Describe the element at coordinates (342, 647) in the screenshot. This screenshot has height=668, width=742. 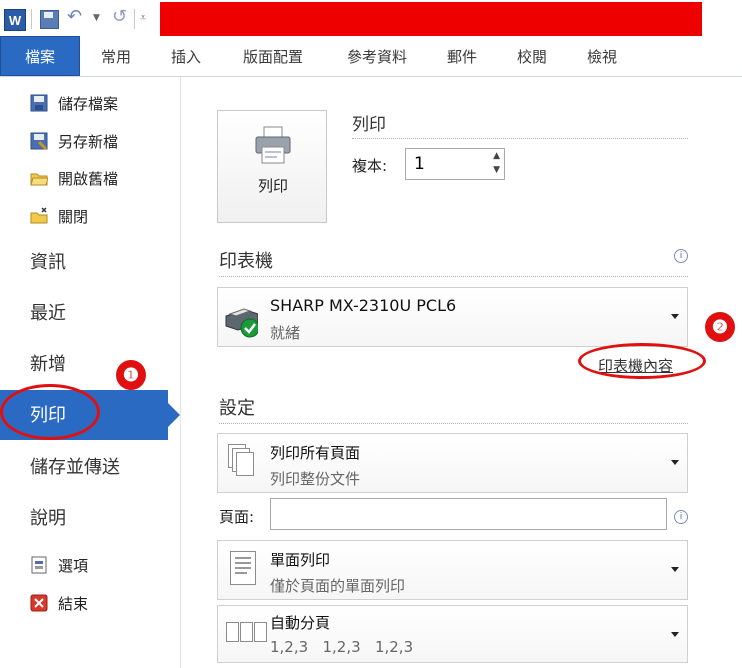
I see `collate-desc: 1,2,3 1,2,3 1,2,3` at that location.